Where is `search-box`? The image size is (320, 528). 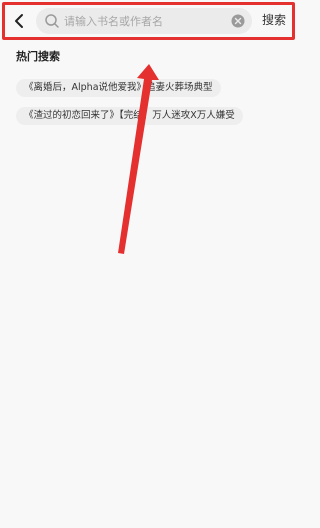 search-box is located at coordinates (144, 21).